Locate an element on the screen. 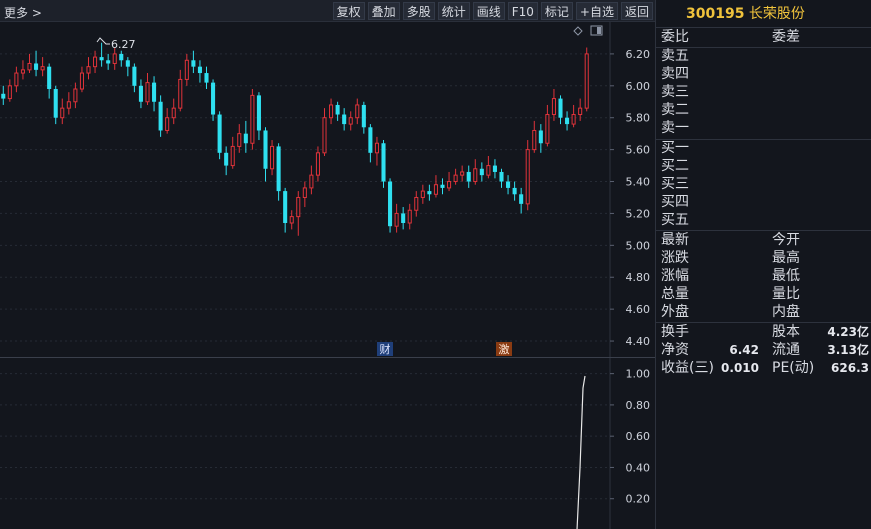 Image resolution: width=871 pixels, height=529 pixels. add-watchlist-button: +自选 is located at coordinates (596, 11).